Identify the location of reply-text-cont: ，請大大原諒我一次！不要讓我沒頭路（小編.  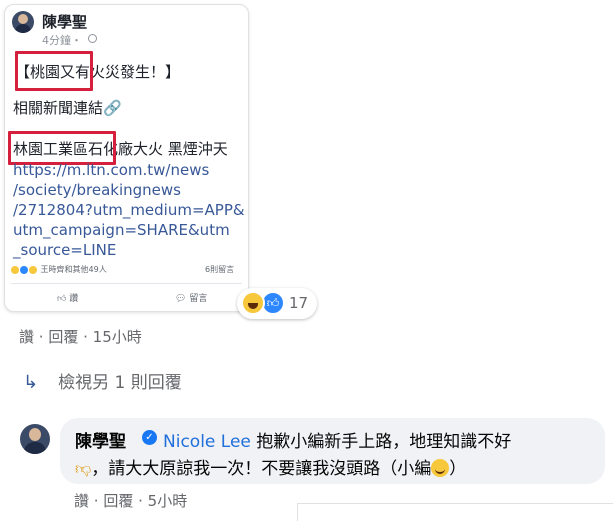
(261, 469).